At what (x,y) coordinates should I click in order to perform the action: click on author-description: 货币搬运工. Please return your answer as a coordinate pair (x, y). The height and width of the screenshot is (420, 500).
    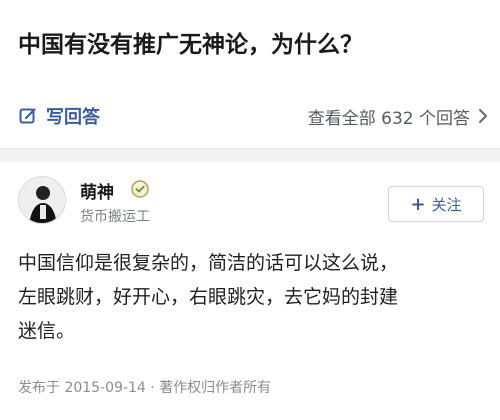
    Looking at the image, I should click on (115, 217).